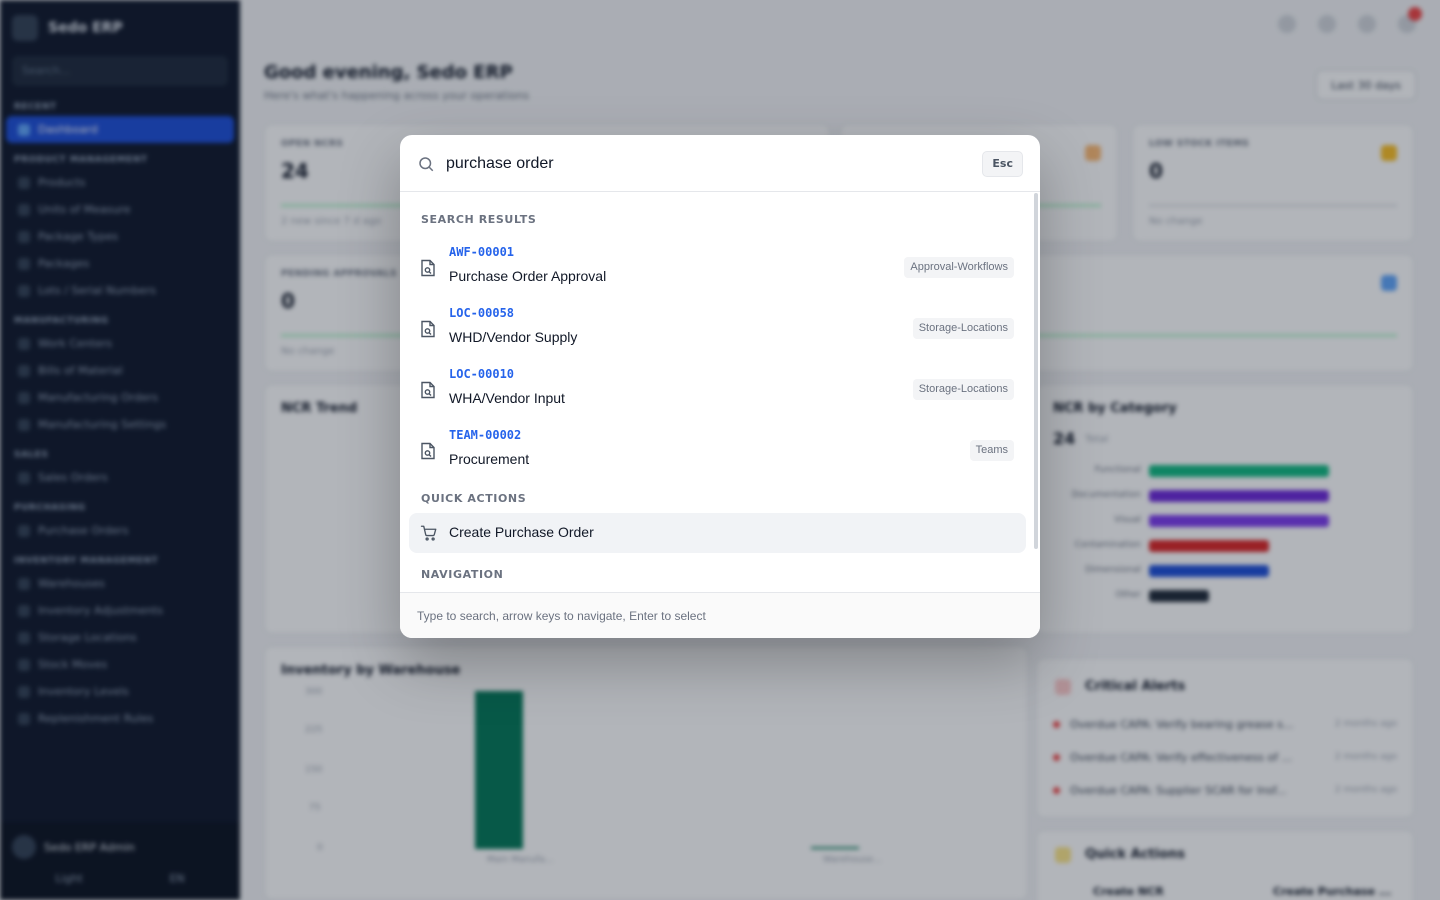 The image size is (1440, 900). Describe the element at coordinates (706, 164) in the screenshot. I see `palette-search-input` at that location.